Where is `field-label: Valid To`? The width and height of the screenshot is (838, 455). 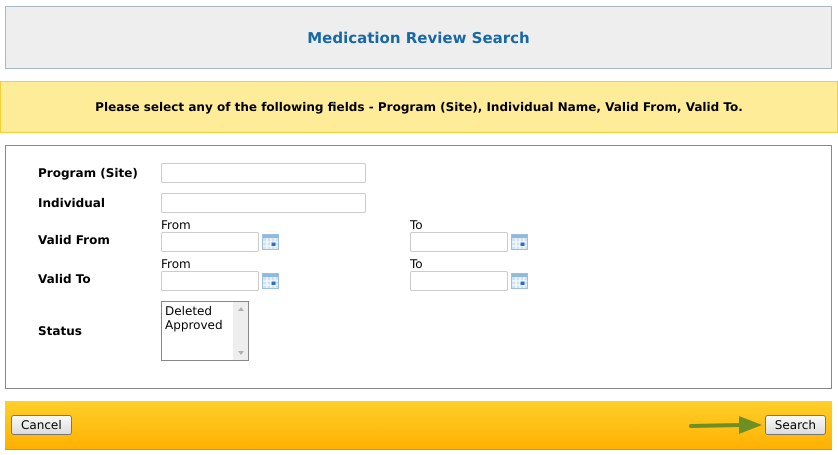 field-label: Valid To is located at coordinates (65, 279).